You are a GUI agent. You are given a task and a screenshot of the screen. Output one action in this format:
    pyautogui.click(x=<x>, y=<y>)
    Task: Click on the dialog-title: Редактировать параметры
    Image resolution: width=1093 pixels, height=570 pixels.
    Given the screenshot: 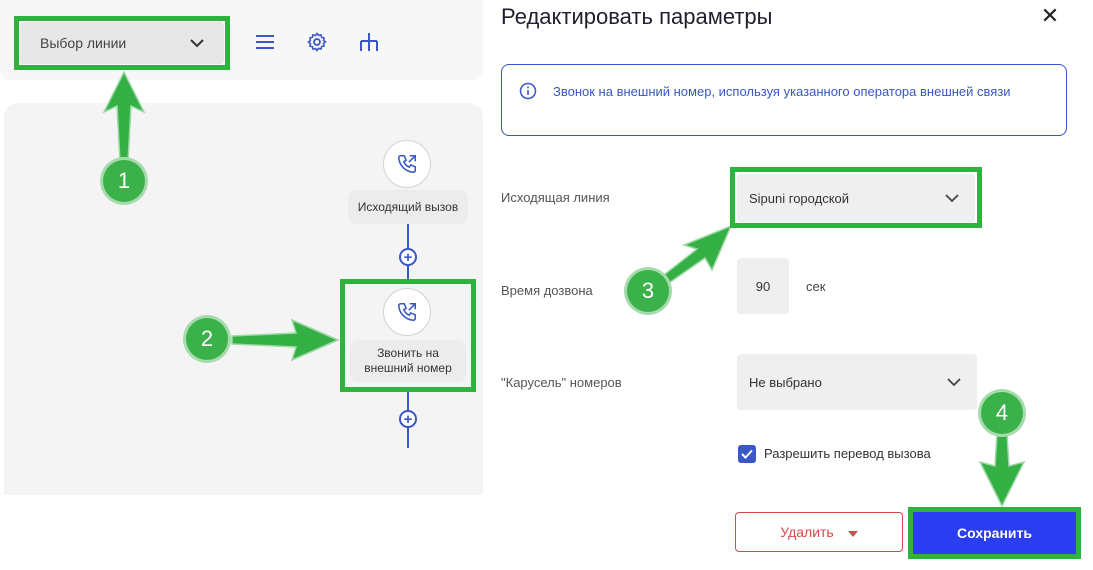 What is the action you would take?
    pyautogui.click(x=637, y=16)
    